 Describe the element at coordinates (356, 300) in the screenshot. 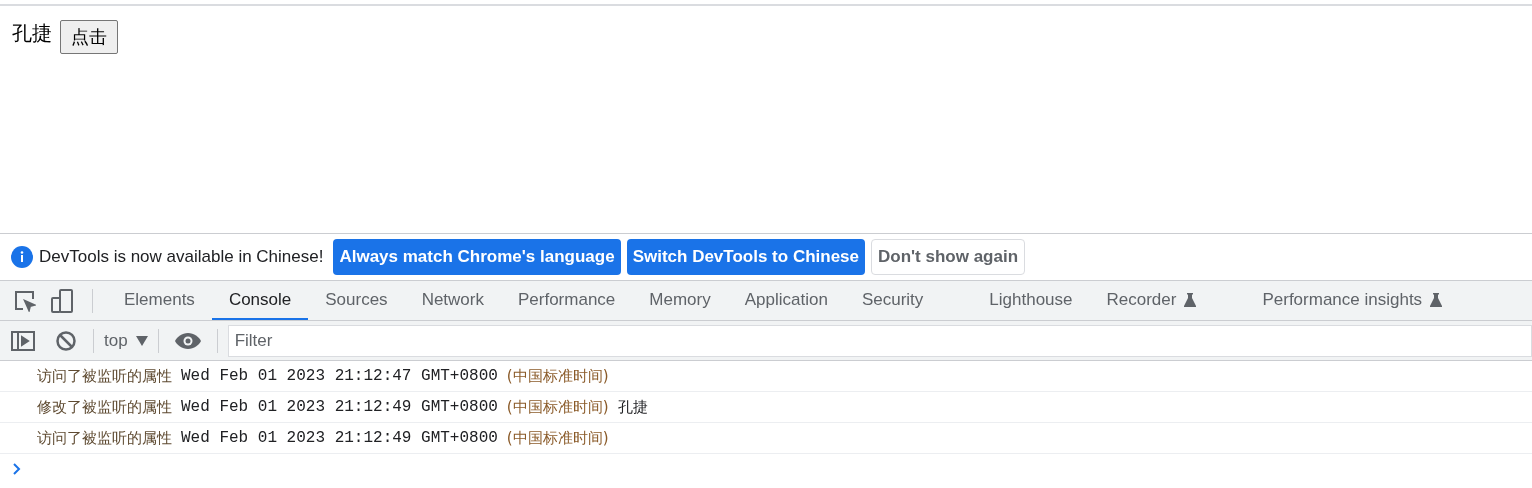

I see `devtools-tab: Sources` at that location.